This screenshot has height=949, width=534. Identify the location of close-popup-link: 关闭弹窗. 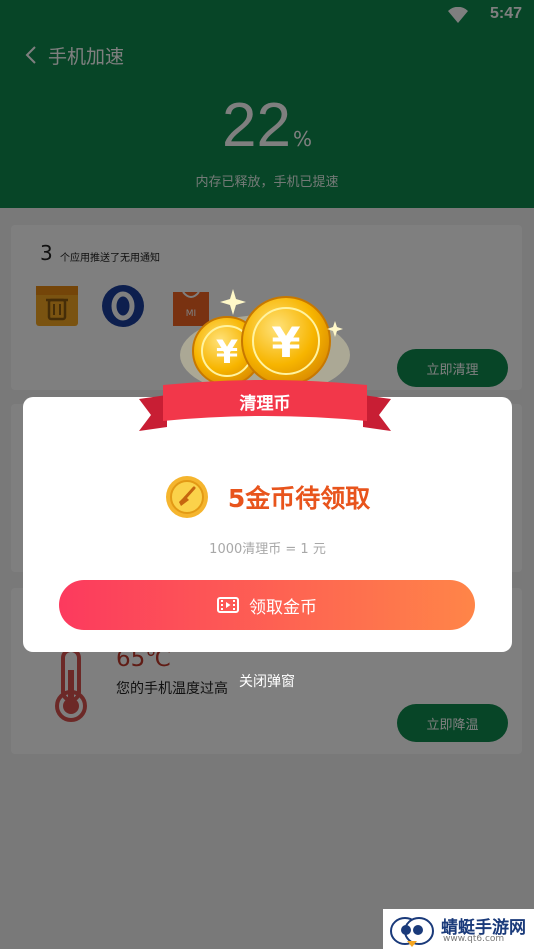
(267, 681).